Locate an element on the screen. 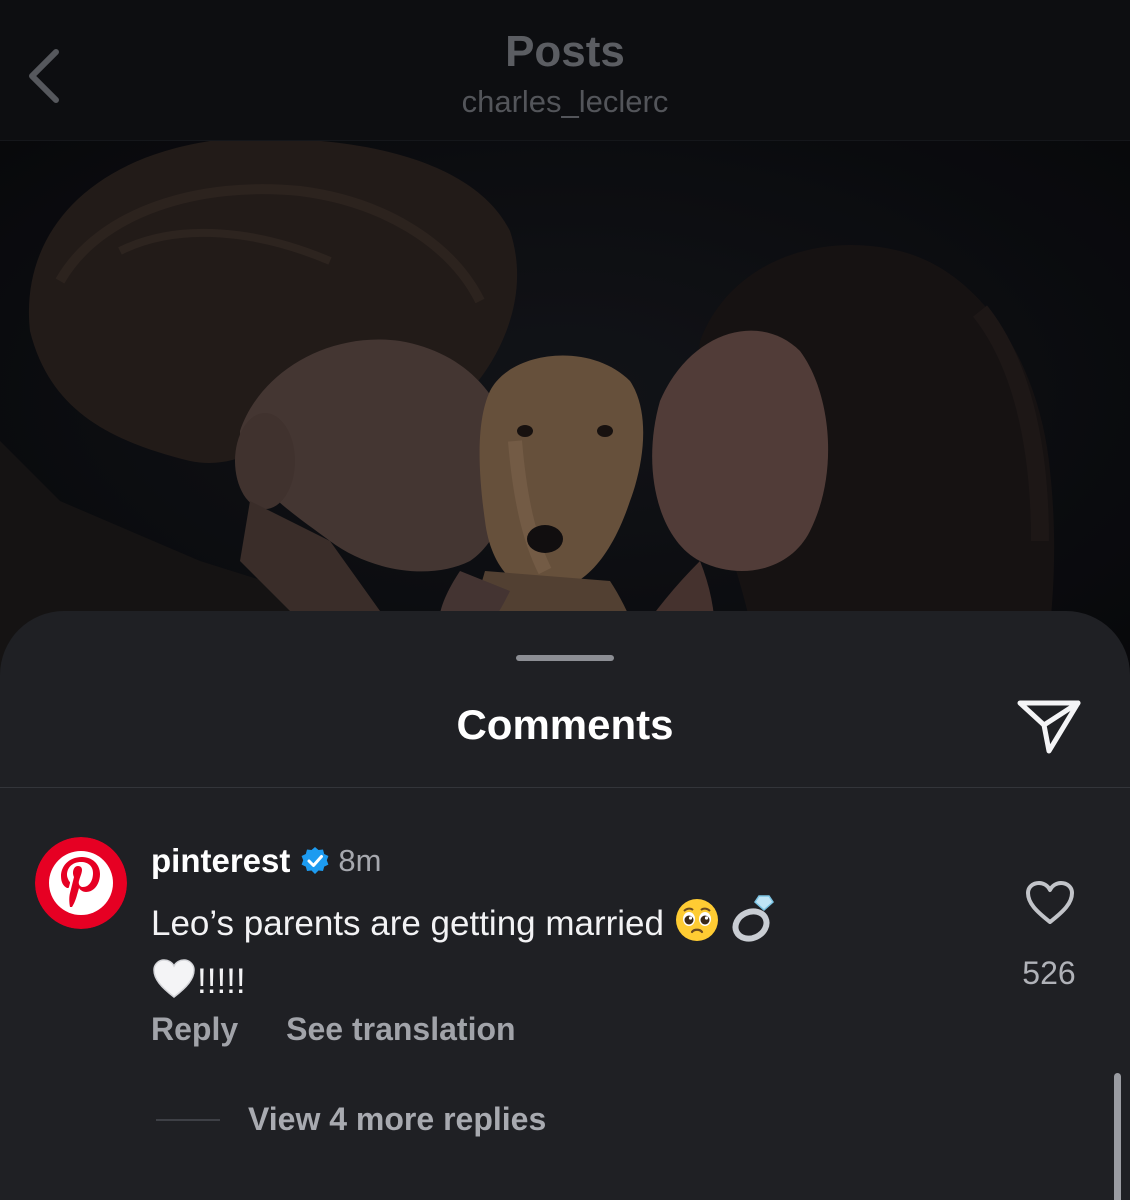 The width and height of the screenshot is (1130, 1200). like-button is located at coordinates (1050, 903).